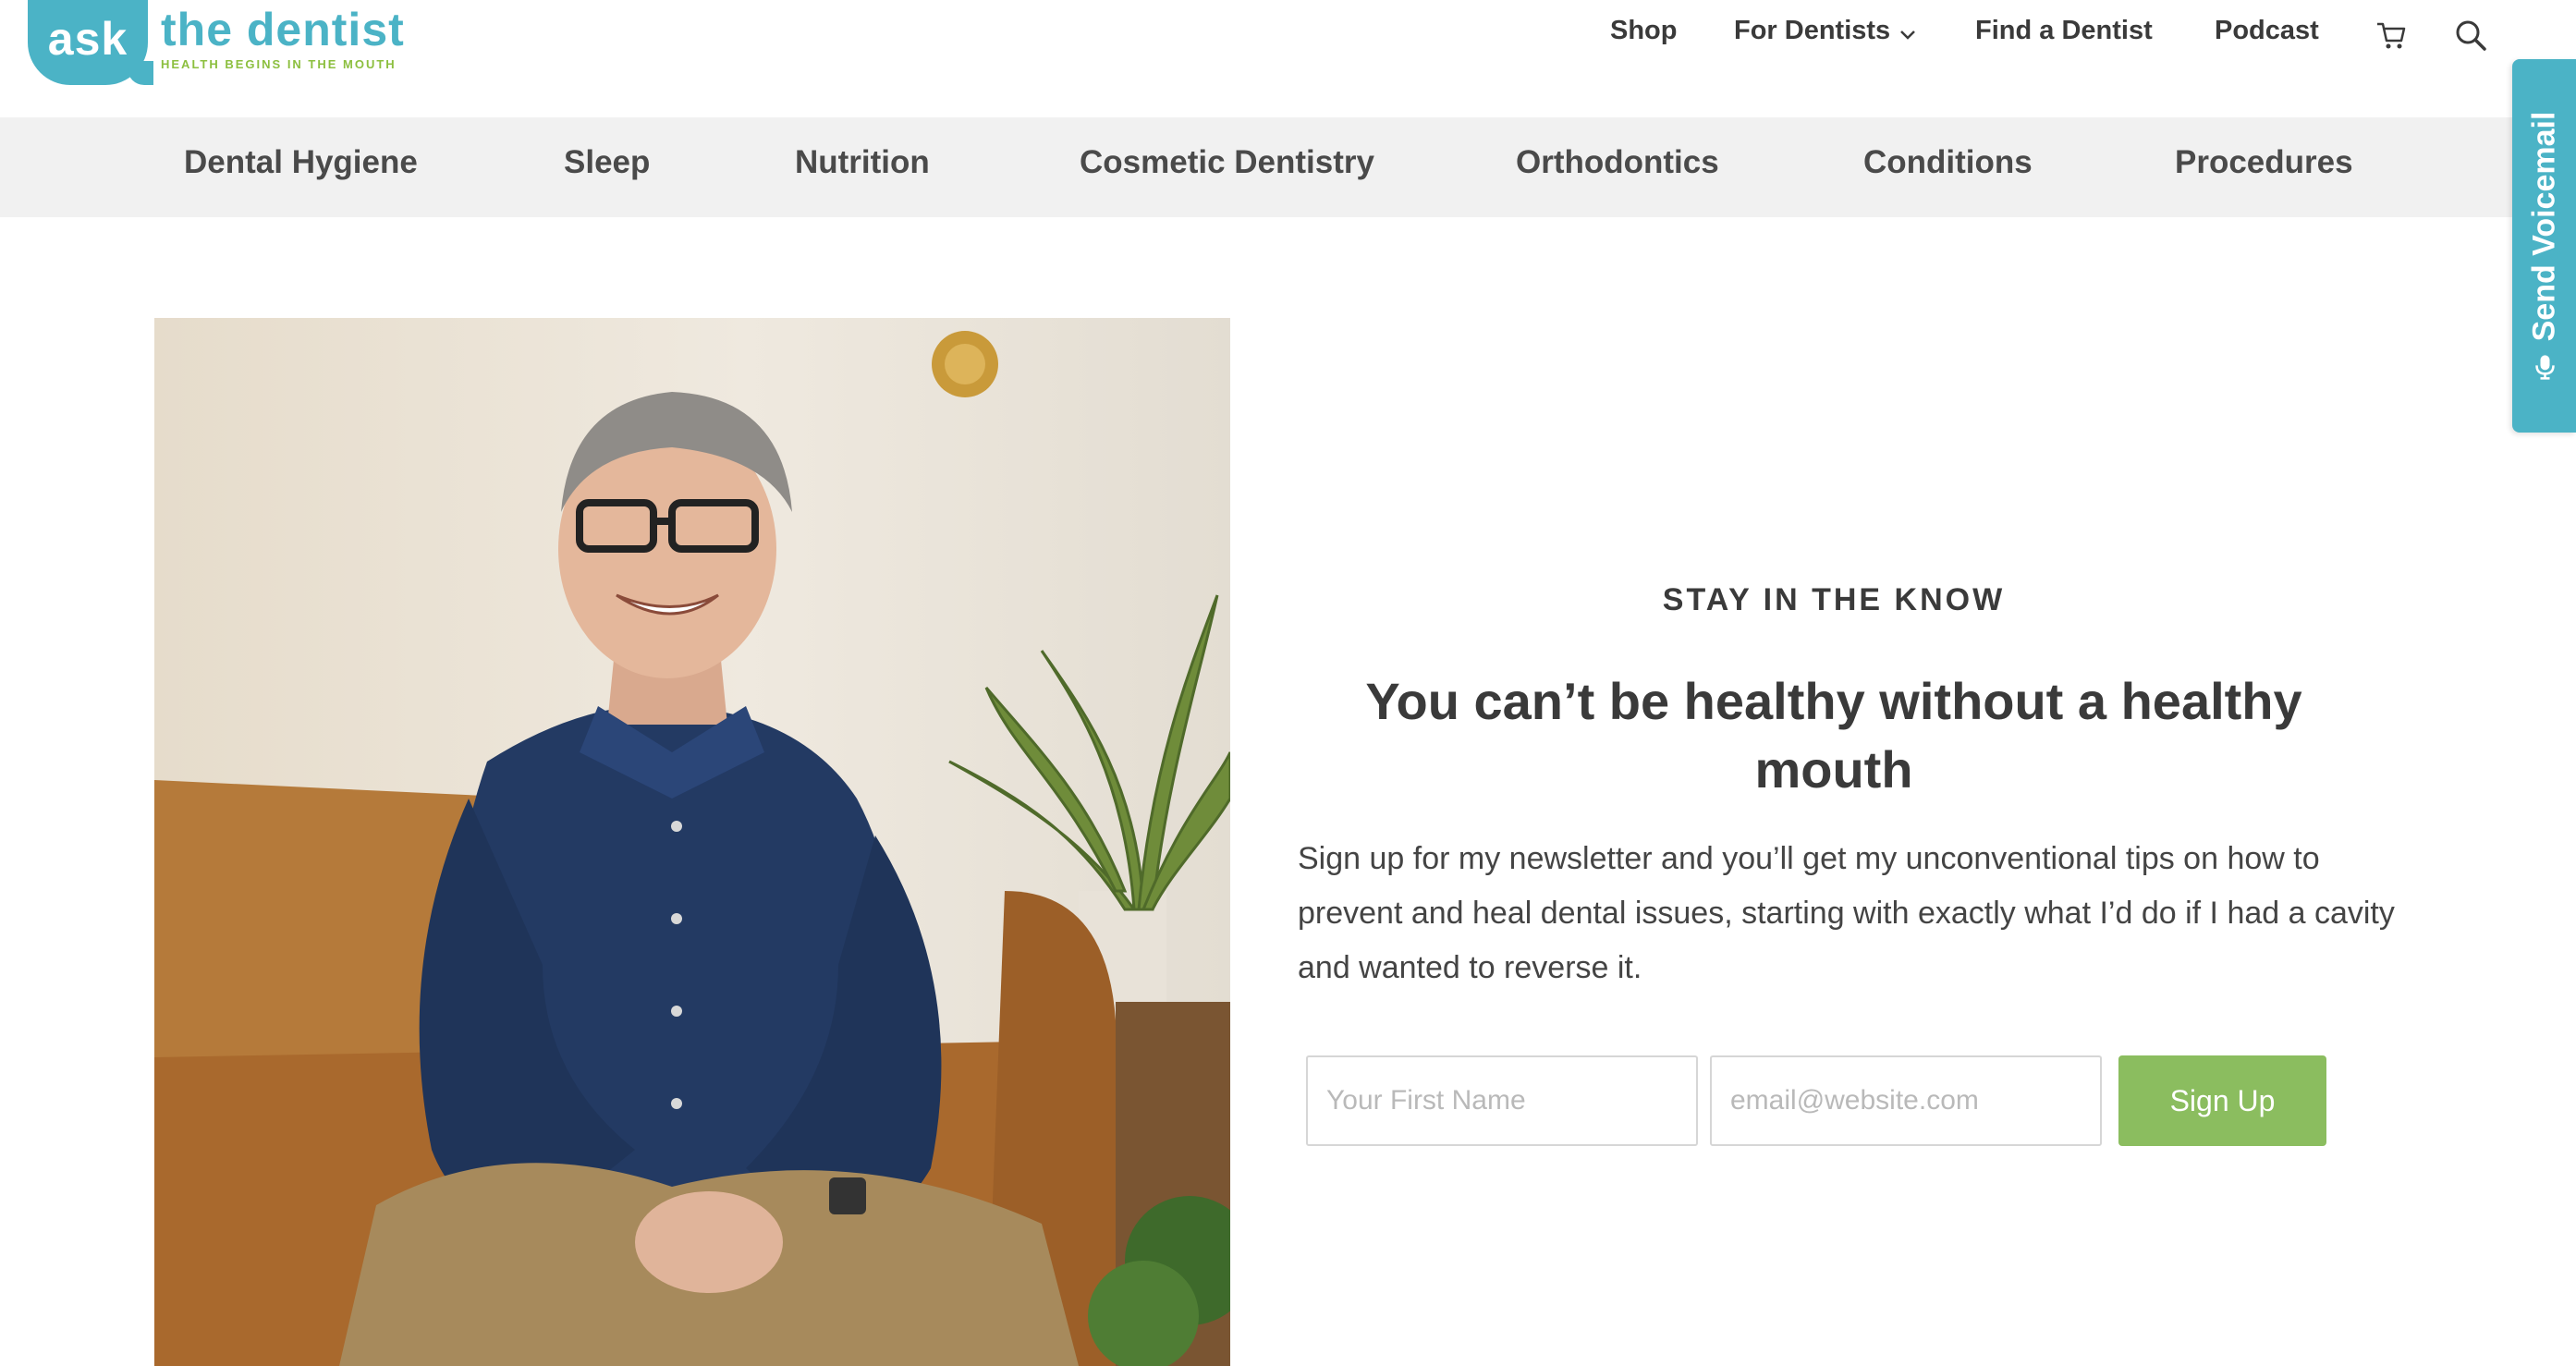  I want to click on nav-shop: Shop, so click(1644, 31).